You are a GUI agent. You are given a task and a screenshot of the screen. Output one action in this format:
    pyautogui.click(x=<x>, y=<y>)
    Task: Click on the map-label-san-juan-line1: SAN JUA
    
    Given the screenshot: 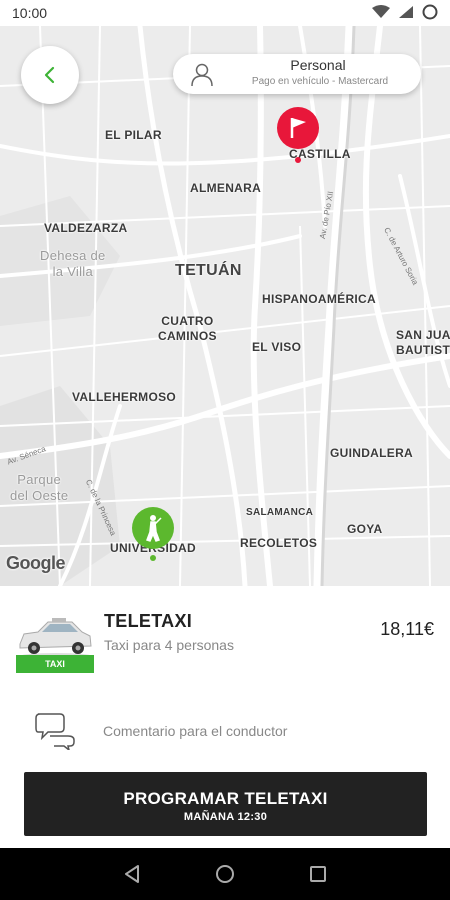 What is the action you would take?
    pyautogui.click(x=423, y=335)
    